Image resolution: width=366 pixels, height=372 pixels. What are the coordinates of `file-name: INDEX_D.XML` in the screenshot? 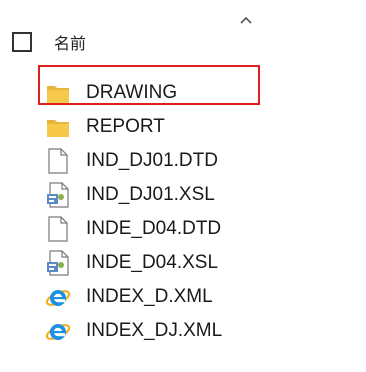 It's located at (149, 296).